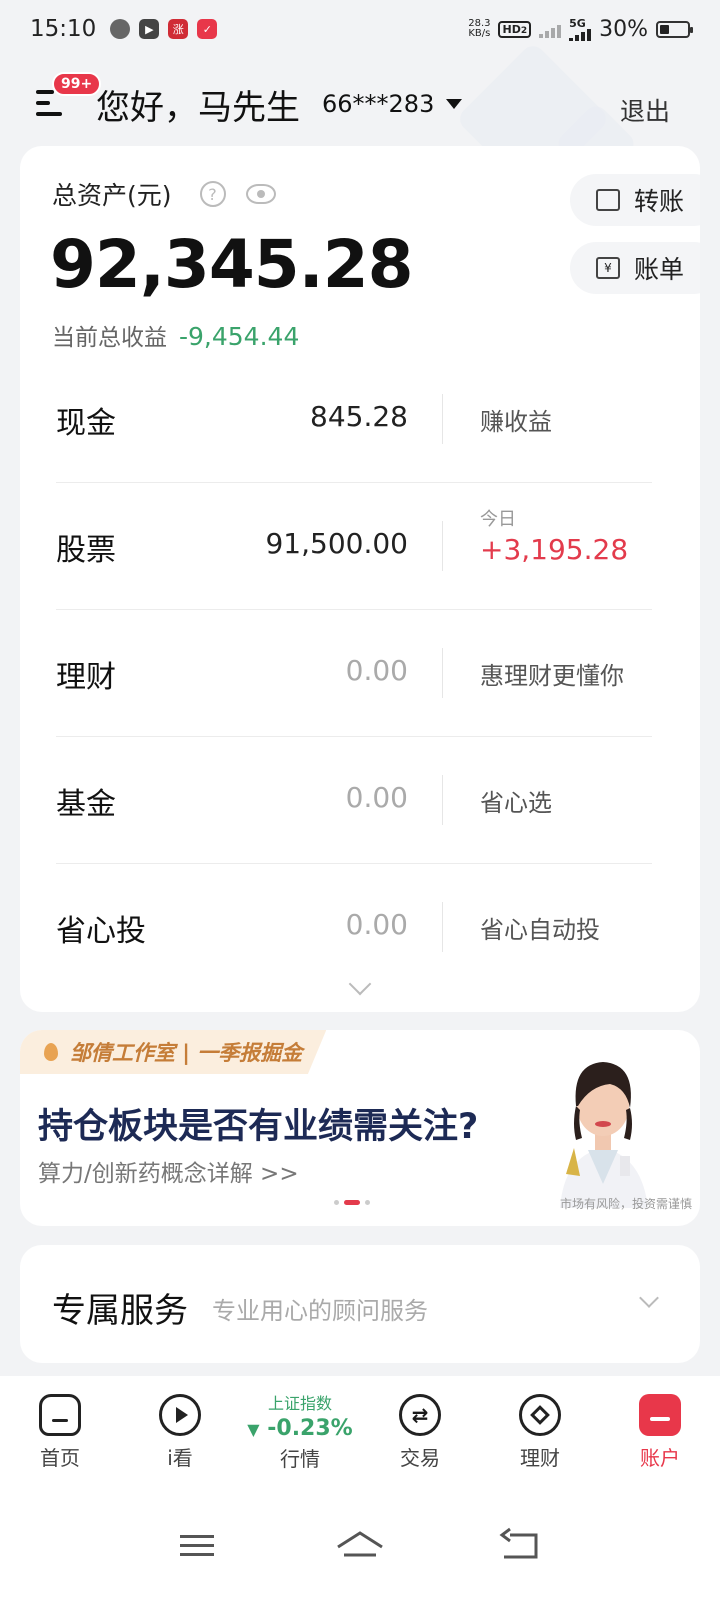 Image resolution: width=720 pixels, height=1600 pixels. What do you see at coordinates (649, 1298) in the screenshot?
I see `chevron-down-icon` at bounding box center [649, 1298].